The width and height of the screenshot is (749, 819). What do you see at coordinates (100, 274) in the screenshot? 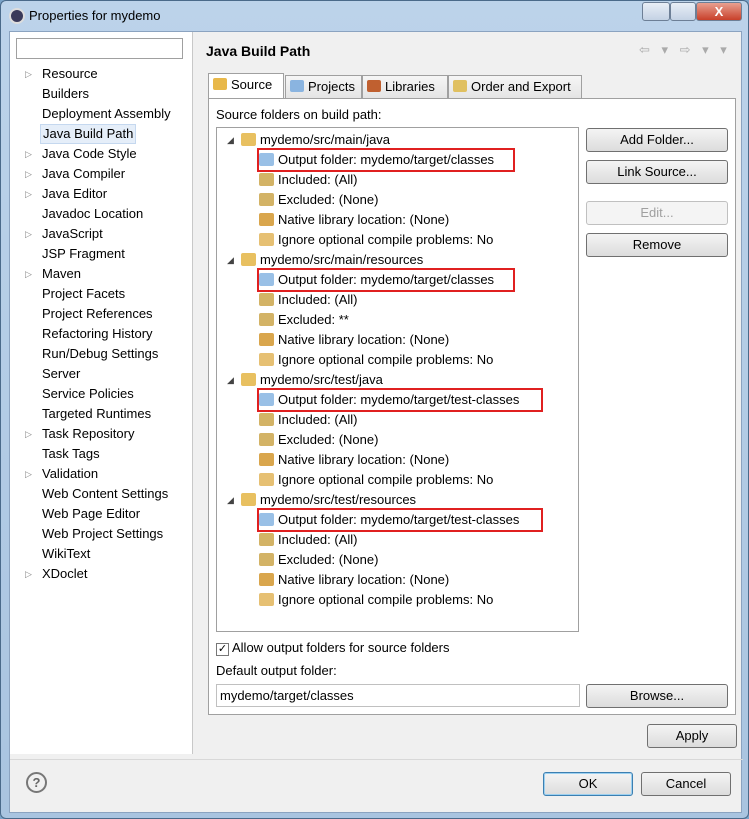
I see `sidebar-item: ▷ Maven` at bounding box center [100, 274].